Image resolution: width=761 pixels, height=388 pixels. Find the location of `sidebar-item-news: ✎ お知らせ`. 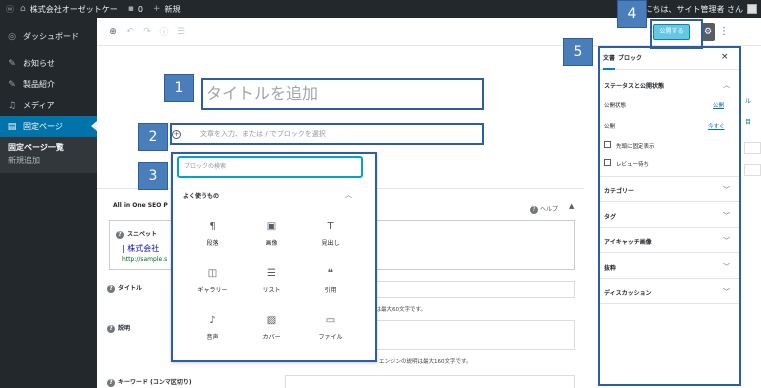

sidebar-item-news: ✎ お知らせ is located at coordinates (48, 63).